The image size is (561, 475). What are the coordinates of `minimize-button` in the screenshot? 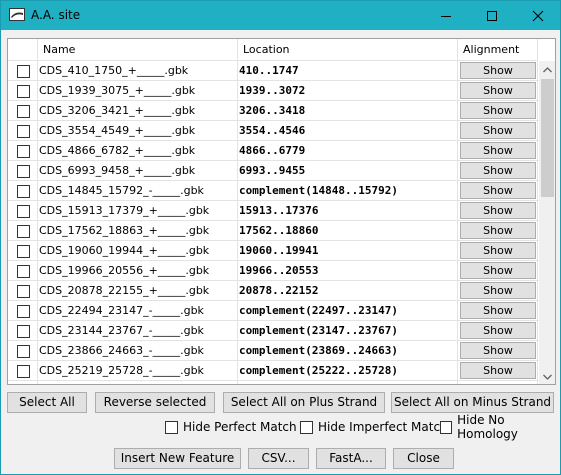 It's located at (446, 15).